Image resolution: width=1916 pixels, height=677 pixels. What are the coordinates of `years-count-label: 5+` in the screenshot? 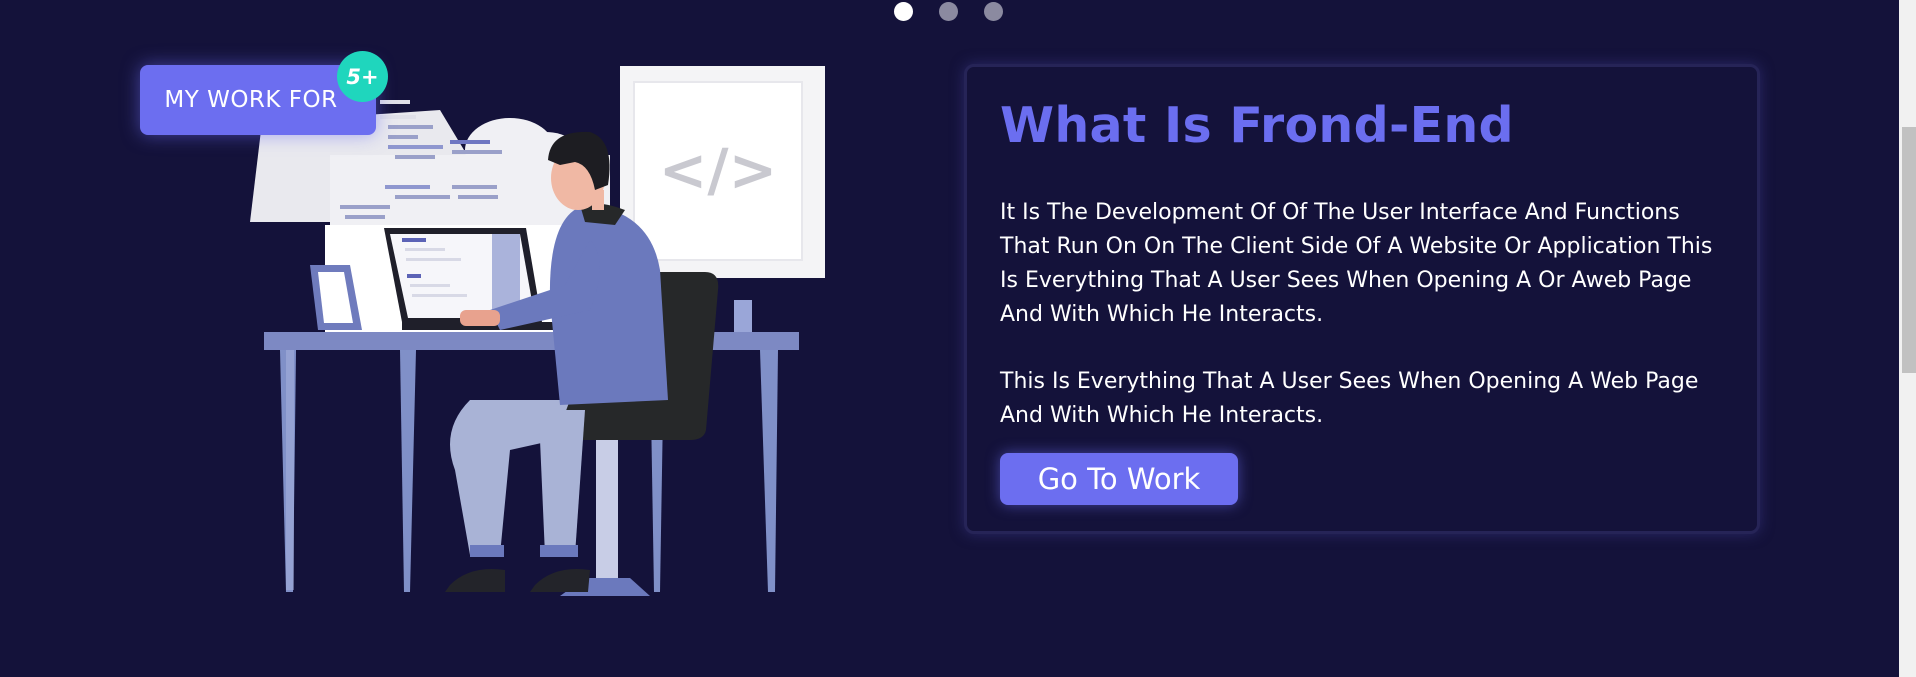 It's located at (362, 76).